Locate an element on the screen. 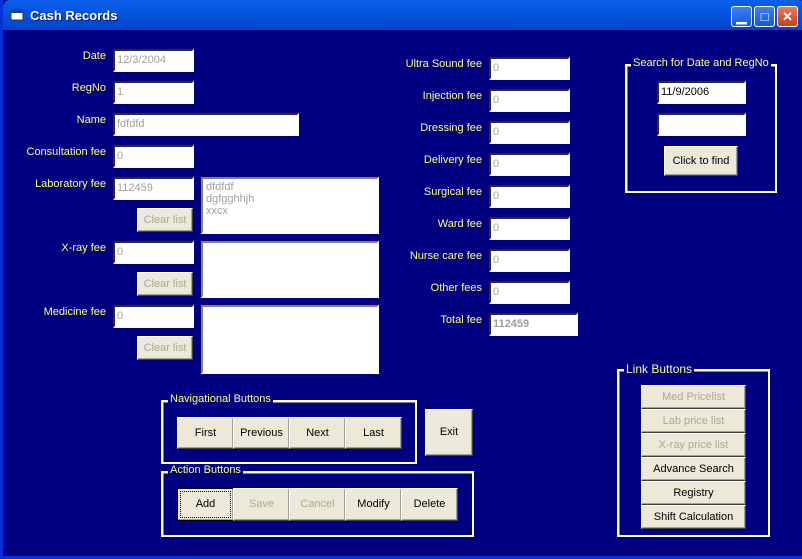 This screenshot has height=559, width=802. maximize-button: □ is located at coordinates (764, 16).